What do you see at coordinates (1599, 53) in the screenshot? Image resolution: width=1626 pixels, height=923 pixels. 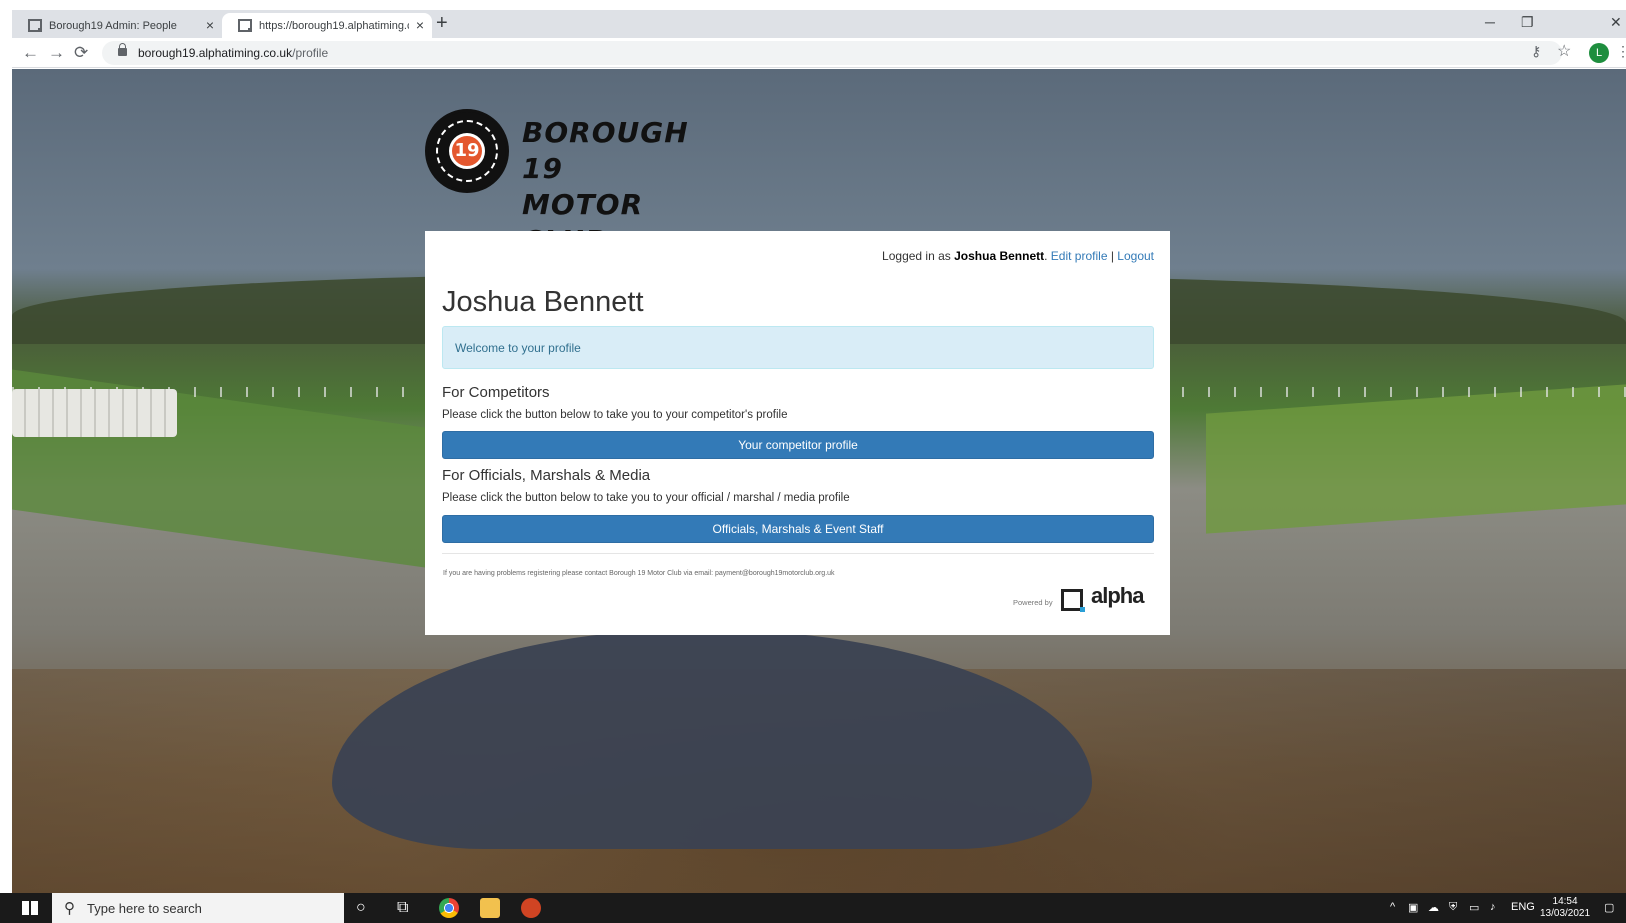 I see `profile-avatar: L` at bounding box center [1599, 53].